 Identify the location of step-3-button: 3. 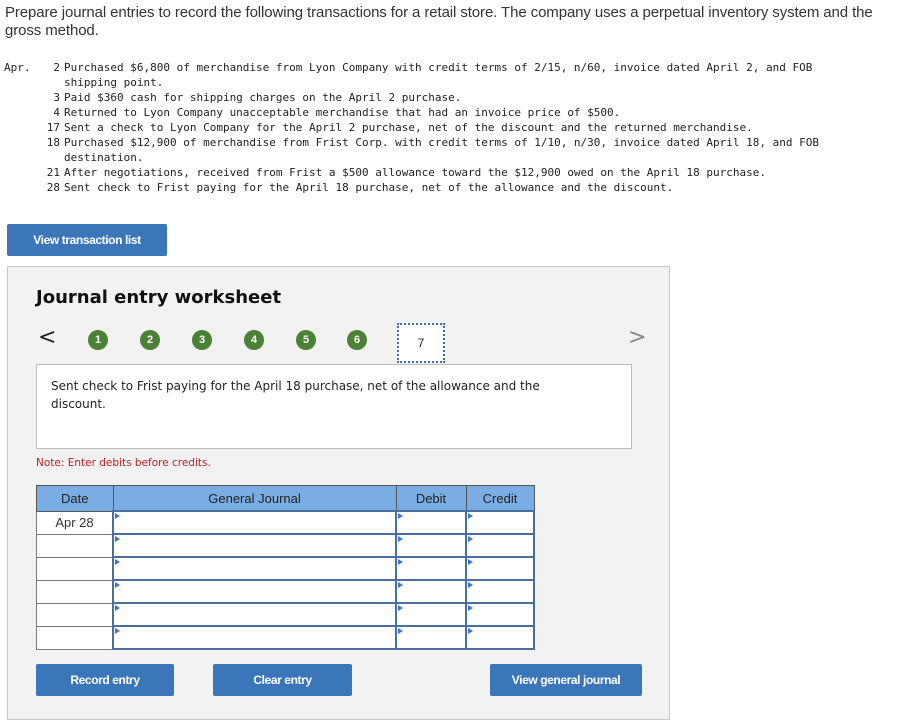
(202, 340).